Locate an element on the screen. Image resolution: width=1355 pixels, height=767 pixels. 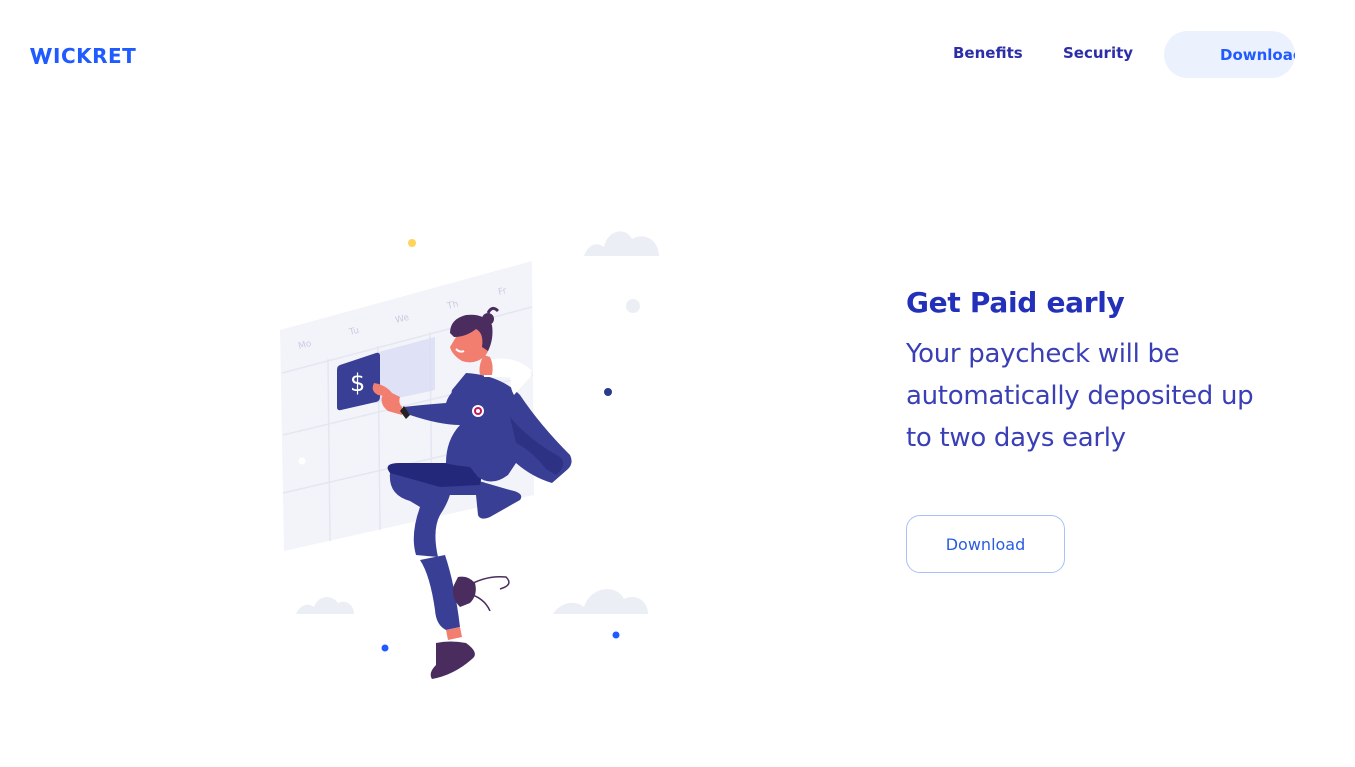
nav-link-benefits: Benefits is located at coordinates (988, 53).